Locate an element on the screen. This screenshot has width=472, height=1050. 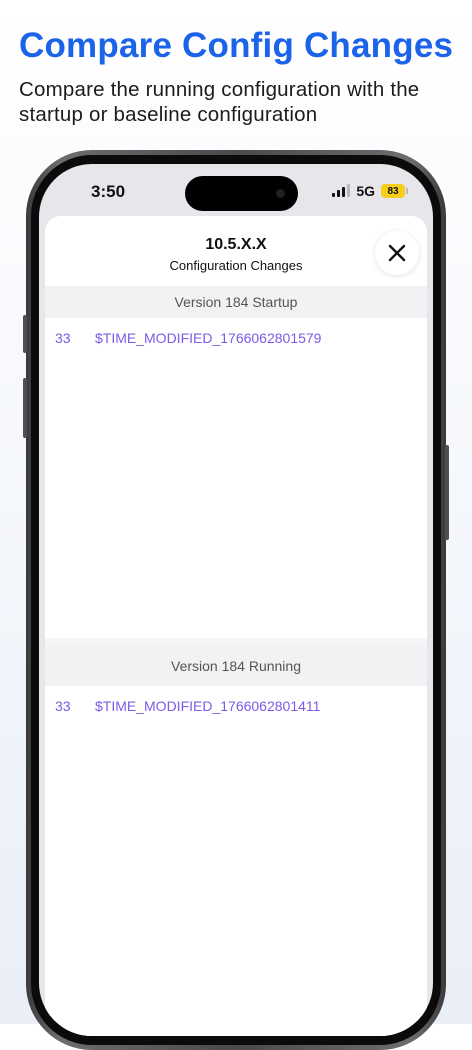
close-button is located at coordinates (397, 253).